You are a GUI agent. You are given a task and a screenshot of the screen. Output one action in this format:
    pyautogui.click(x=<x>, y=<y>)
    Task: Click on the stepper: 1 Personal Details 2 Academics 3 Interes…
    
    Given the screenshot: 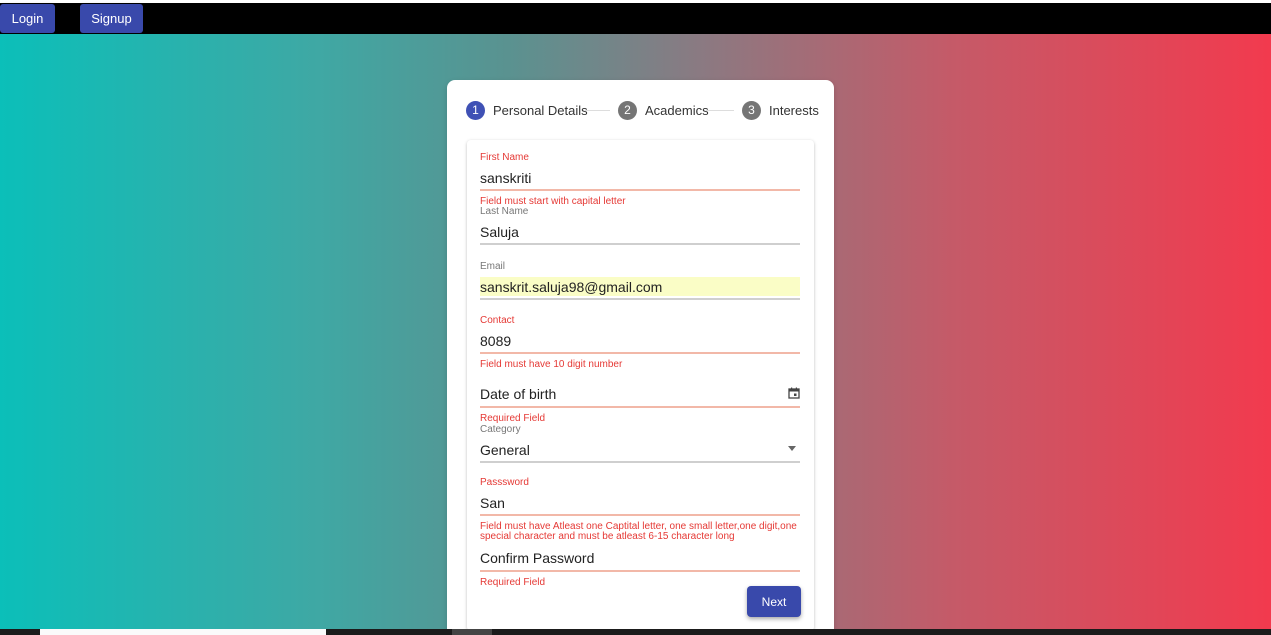 What is the action you would take?
    pyautogui.click(x=642, y=110)
    